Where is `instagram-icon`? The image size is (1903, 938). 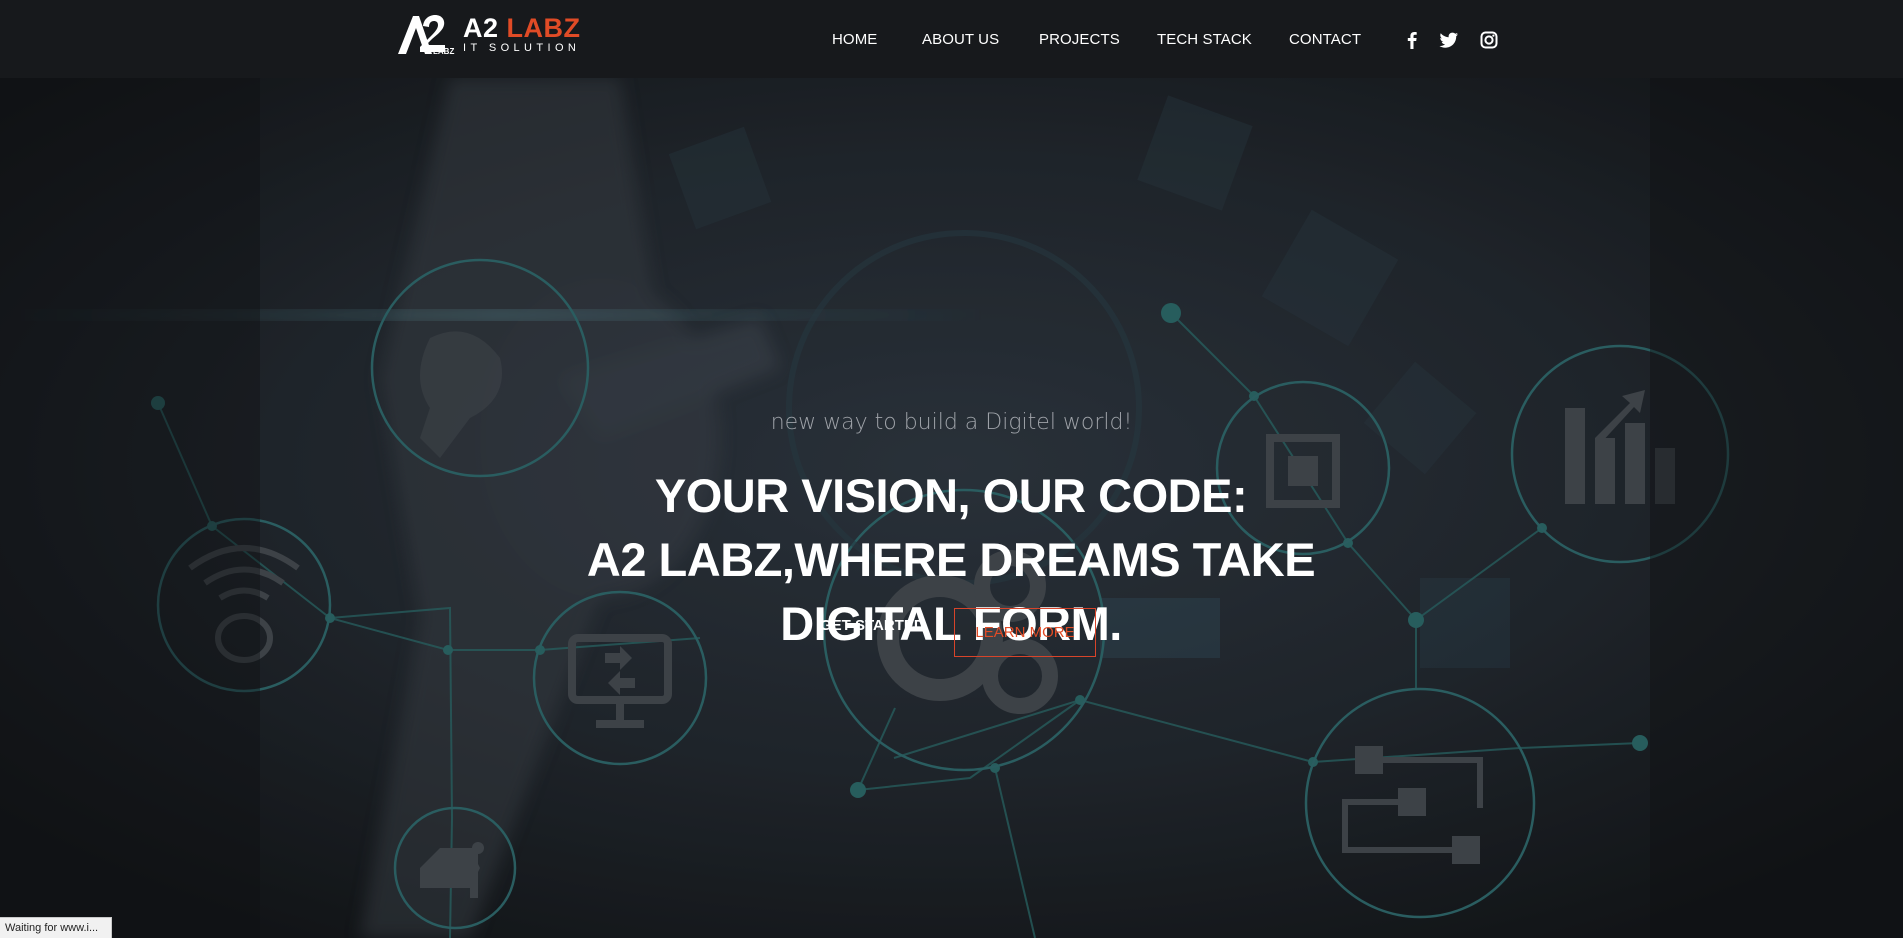
instagram-icon is located at coordinates (1489, 40).